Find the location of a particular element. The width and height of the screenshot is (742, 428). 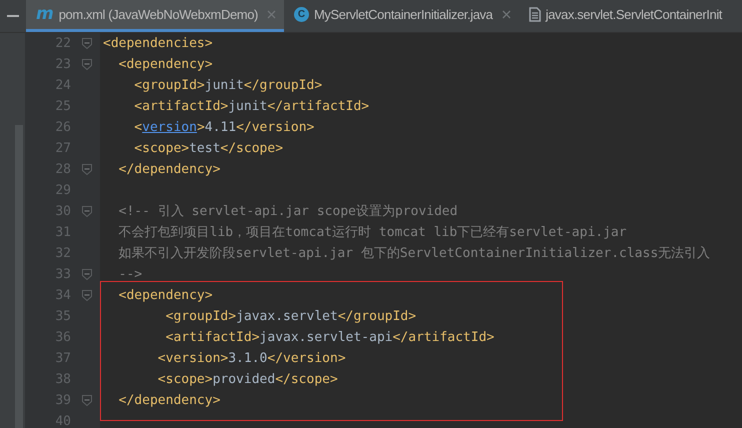

file-icon is located at coordinates (534, 14).